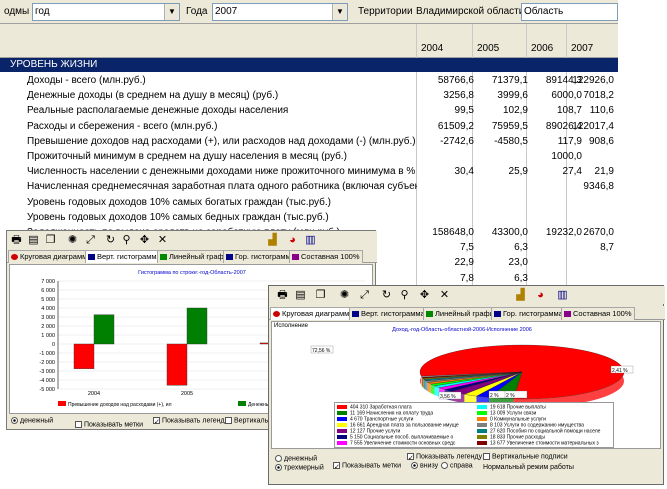 Image resolution: width=667 pixels, height=489 pixels. Describe the element at coordinates (309, 65) in the screenshot. I see `section-header: УРОВЕНЬ ЖИЗНИ` at that location.